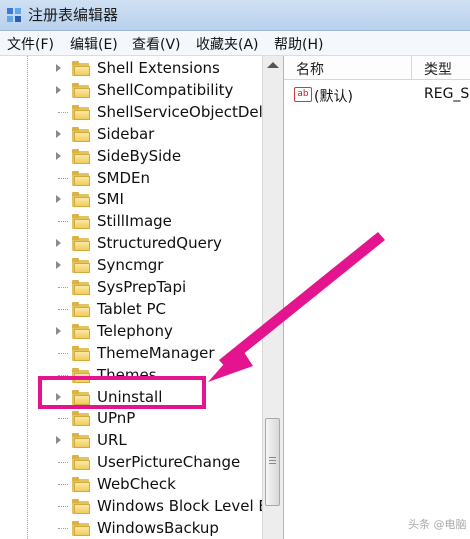 The image size is (470, 539). What do you see at coordinates (14, 15) in the screenshot?
I see `regedit-app-icon` at bounding box center [14, 15].